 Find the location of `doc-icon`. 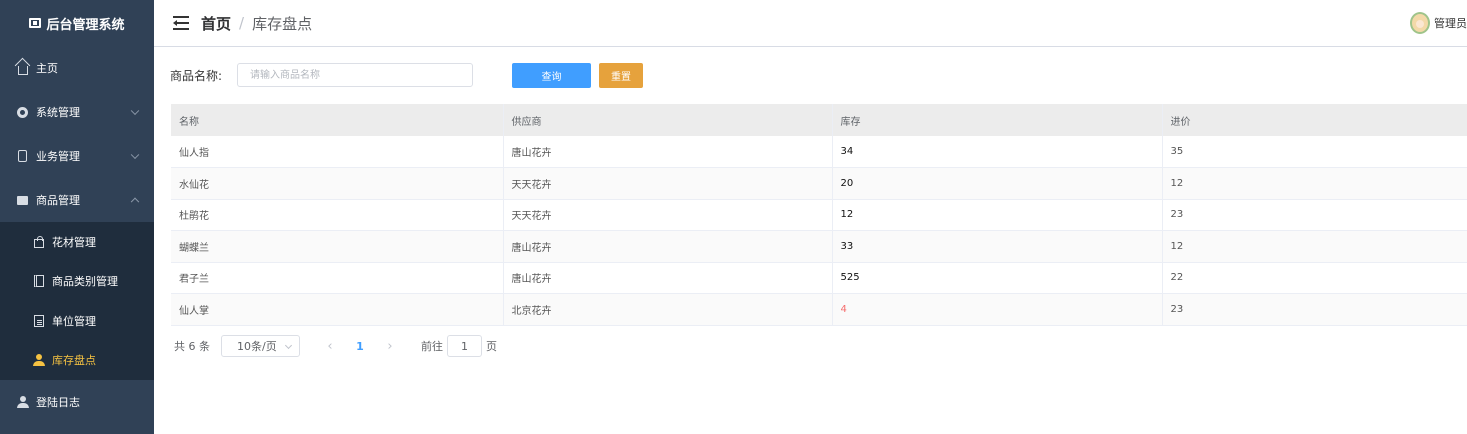

doc-icon is located at coordinates (38, 320).